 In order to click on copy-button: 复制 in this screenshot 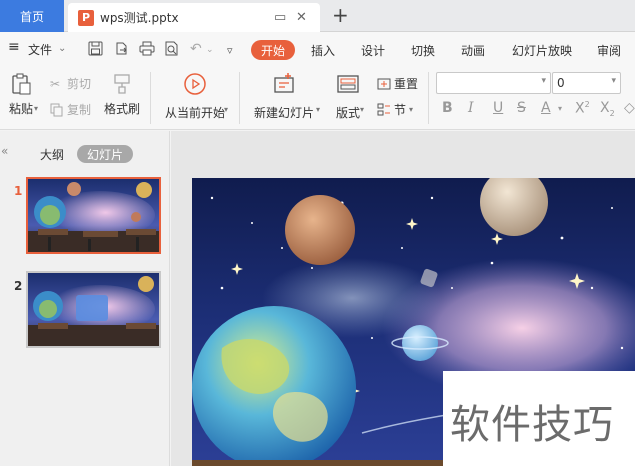, I will do `click(70, 109)`.